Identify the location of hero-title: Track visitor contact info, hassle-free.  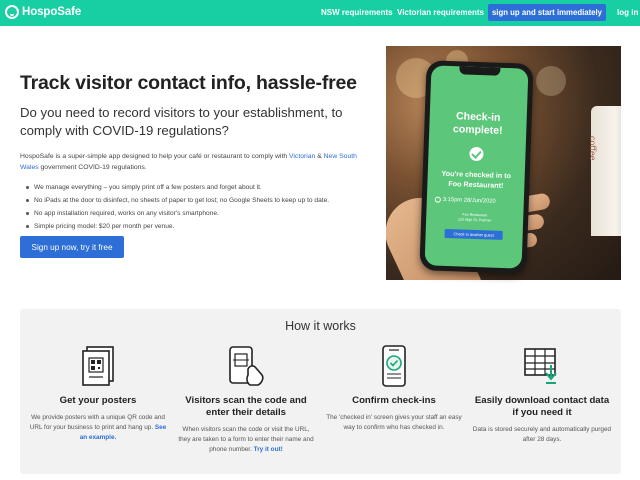
(188, 83).